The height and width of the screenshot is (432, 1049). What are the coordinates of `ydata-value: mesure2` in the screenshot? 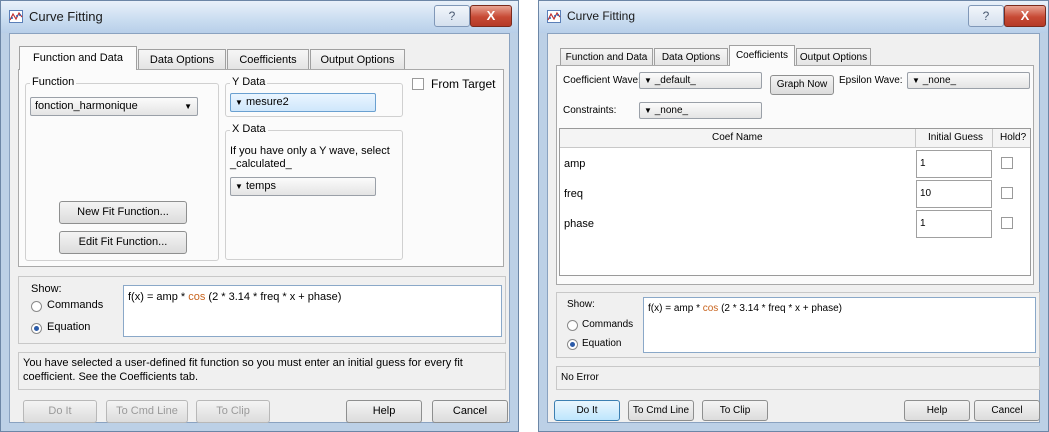 It's located at (267, 102).